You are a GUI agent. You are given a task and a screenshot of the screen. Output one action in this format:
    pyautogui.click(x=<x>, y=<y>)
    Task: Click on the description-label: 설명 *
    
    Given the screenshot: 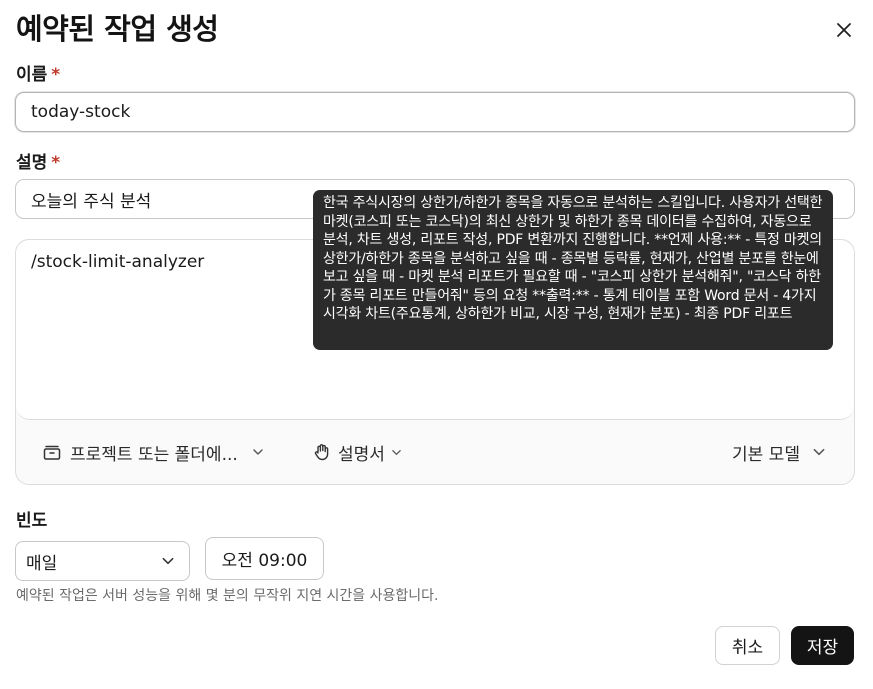 What is the action you would take?
    pyautogui.click(x=38, y=163)
    